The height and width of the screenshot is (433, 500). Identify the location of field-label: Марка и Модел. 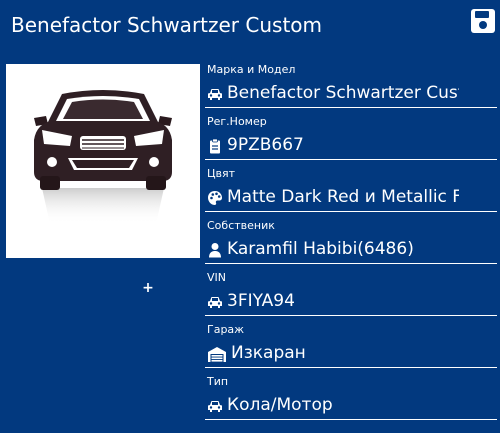
(251, 69).